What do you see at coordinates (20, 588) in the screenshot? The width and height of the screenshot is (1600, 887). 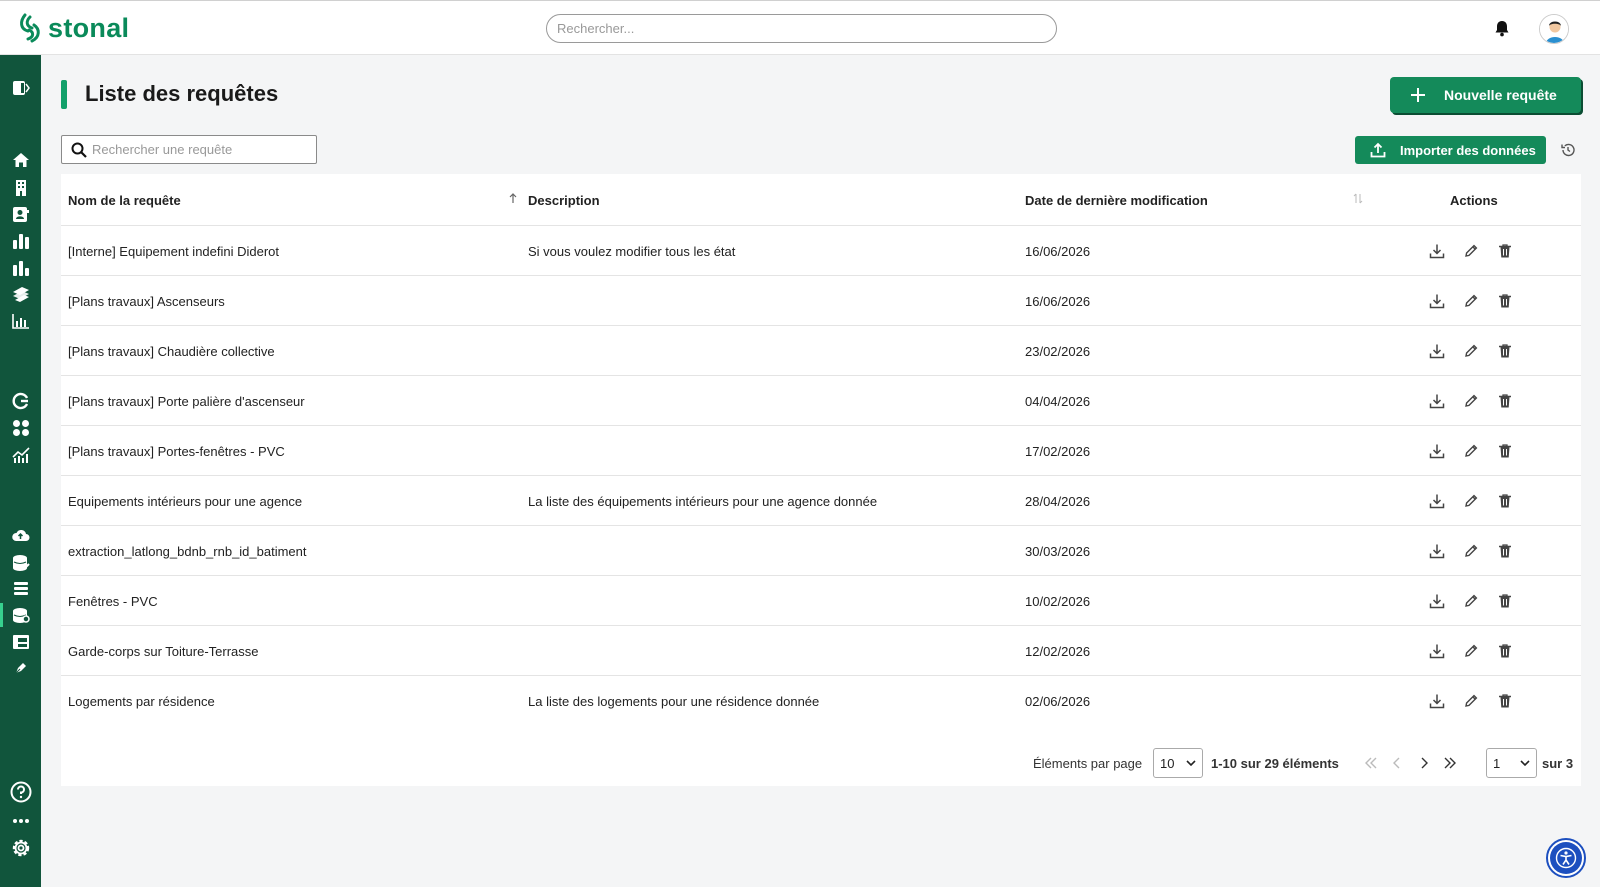 I see `list-icon` at bounding box center [20, 588].